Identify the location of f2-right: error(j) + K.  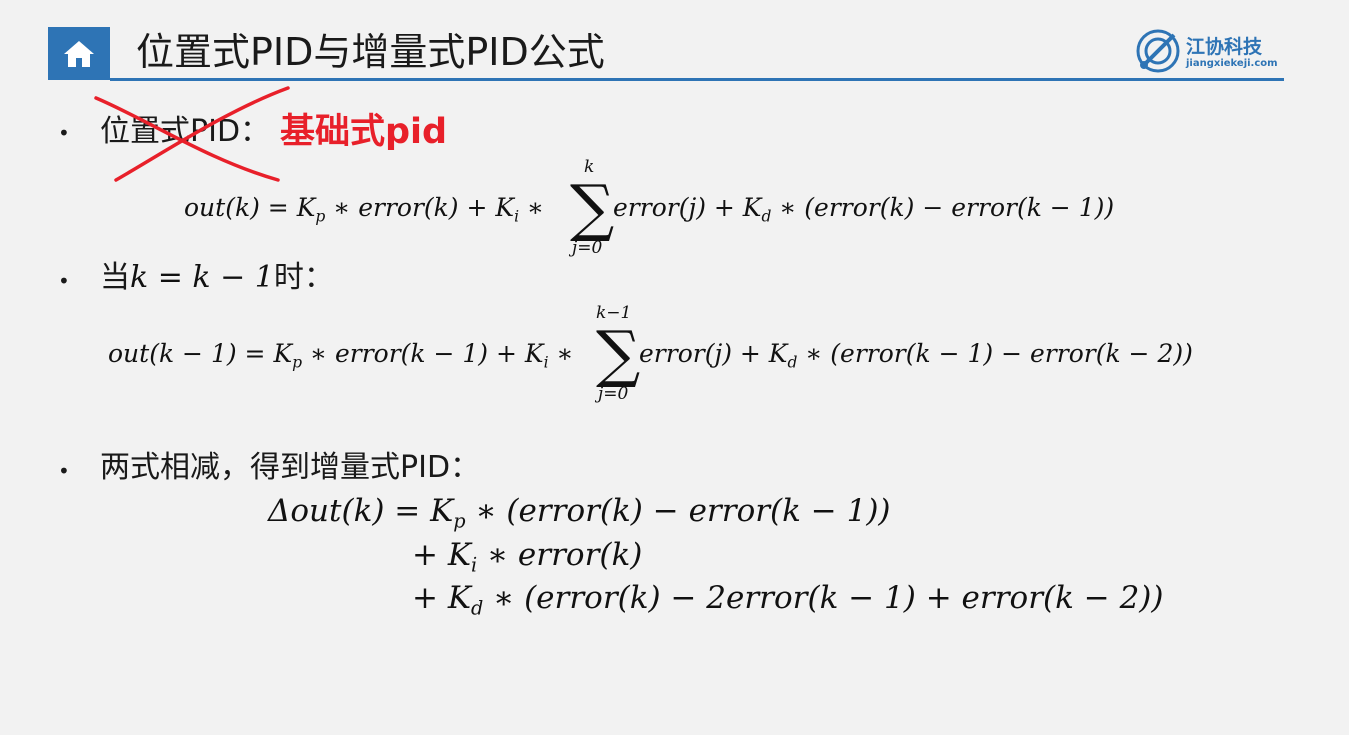
(713, 353).